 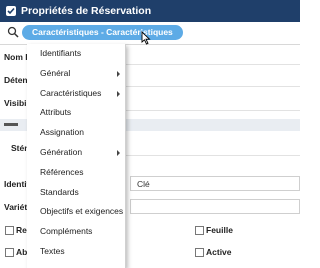 What do you see at coordinates (21, 230) in the screenshot?
I see `checkbox-re-label: Re` at bounding box center [21, 230].